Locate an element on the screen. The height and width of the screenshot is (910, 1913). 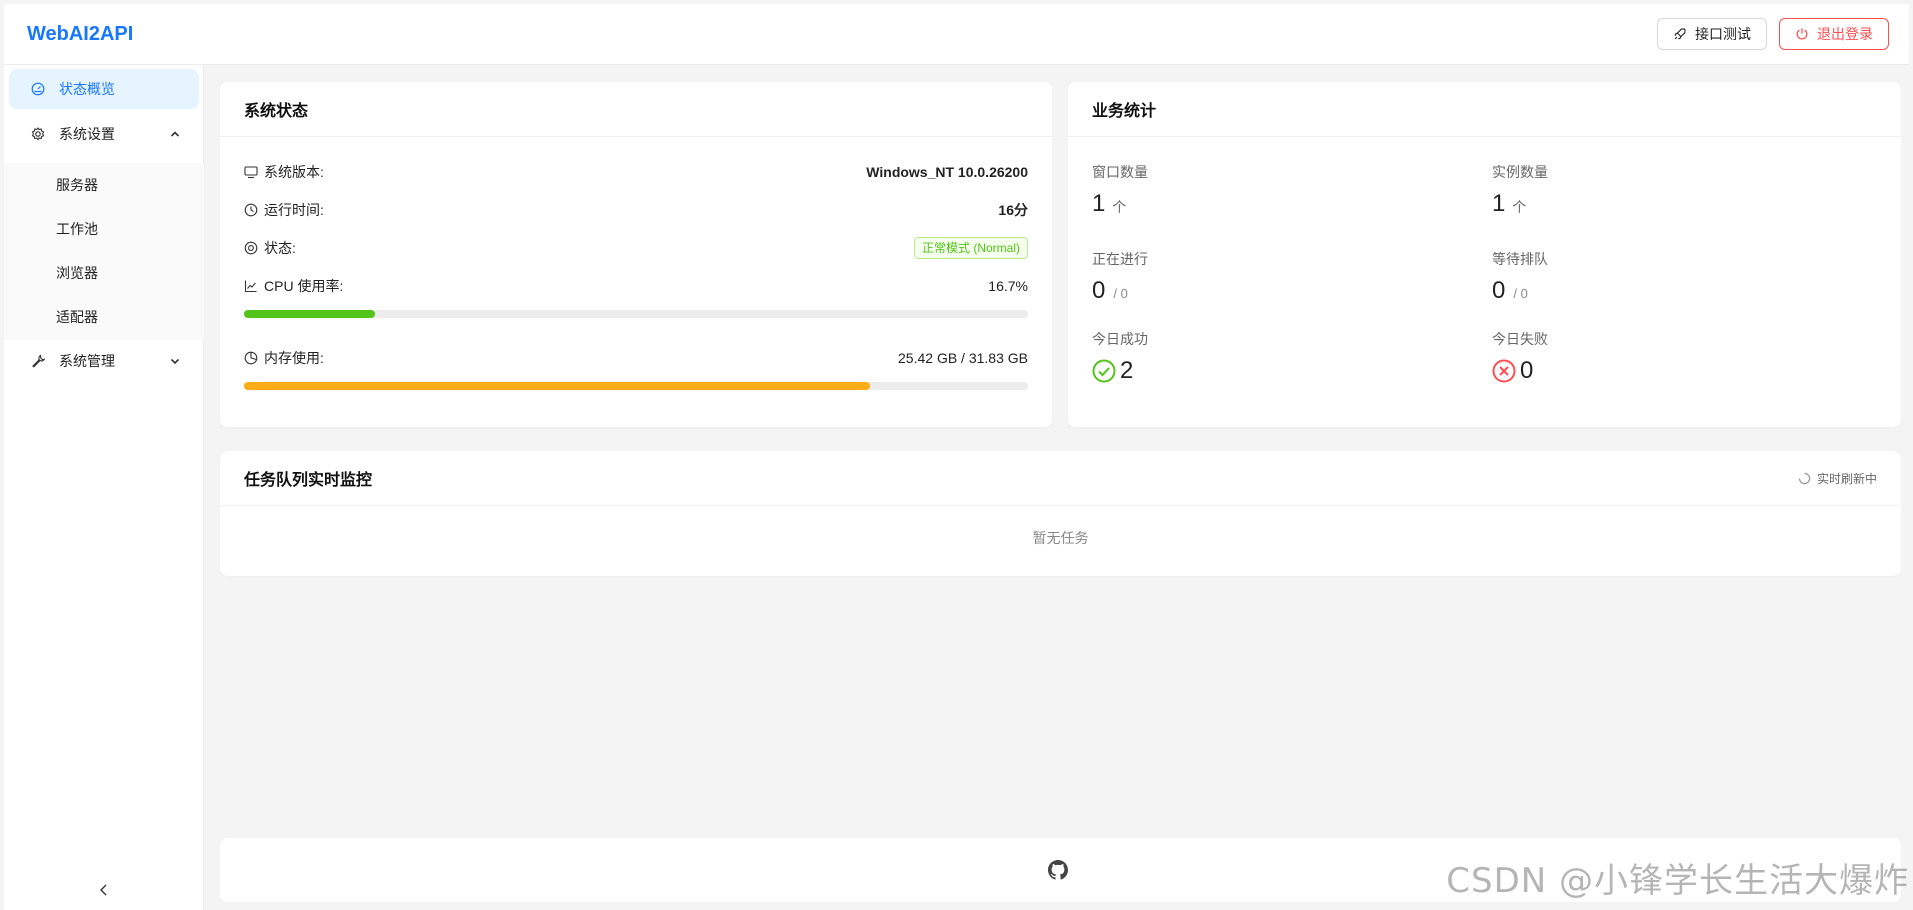
stat-label: 正在进行 is located at coordinates (1120, 259).